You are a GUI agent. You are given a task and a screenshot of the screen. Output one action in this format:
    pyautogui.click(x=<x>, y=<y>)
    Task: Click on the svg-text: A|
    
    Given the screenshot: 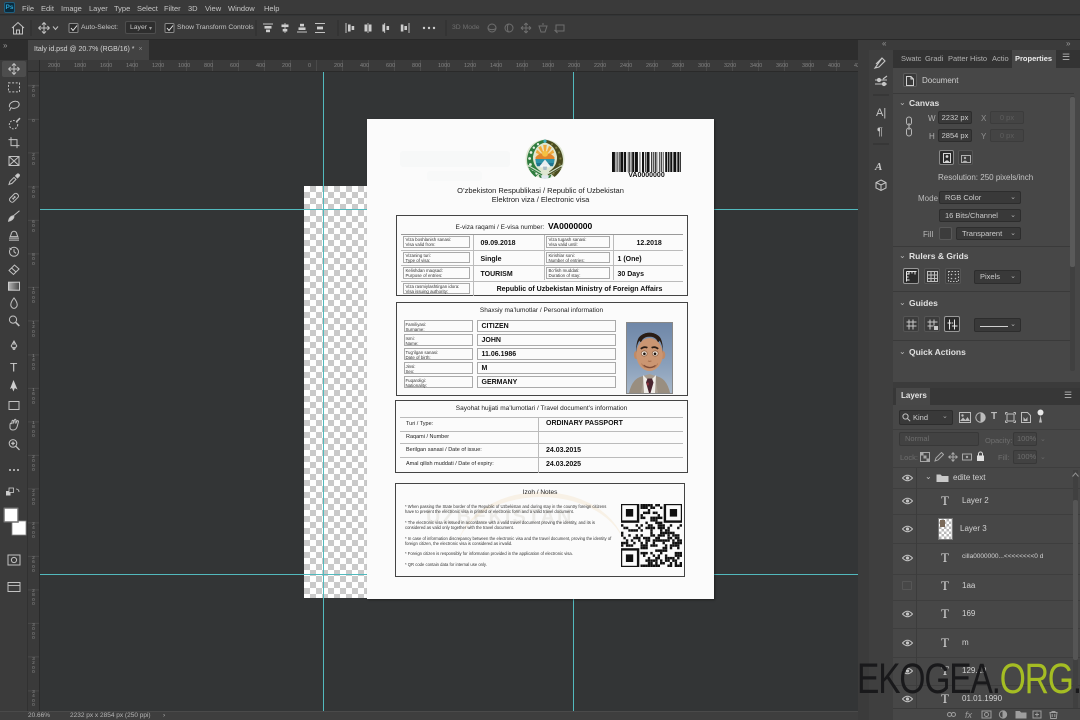 What is the action you would take?
    pyautogui.click(x=881, y=113)
    